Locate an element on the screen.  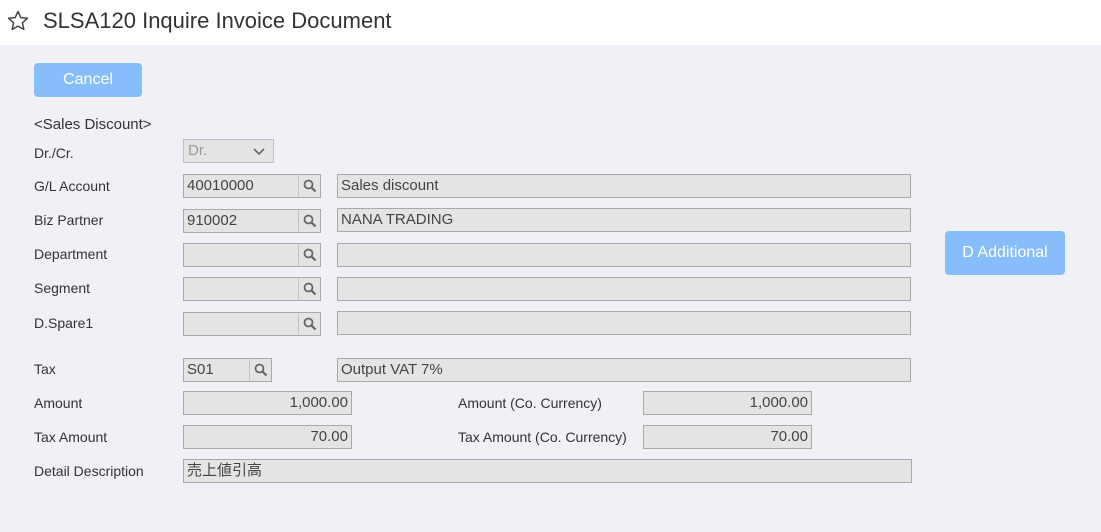
tax-amount-label: Tax Amount is located at coordinates (71, 437).